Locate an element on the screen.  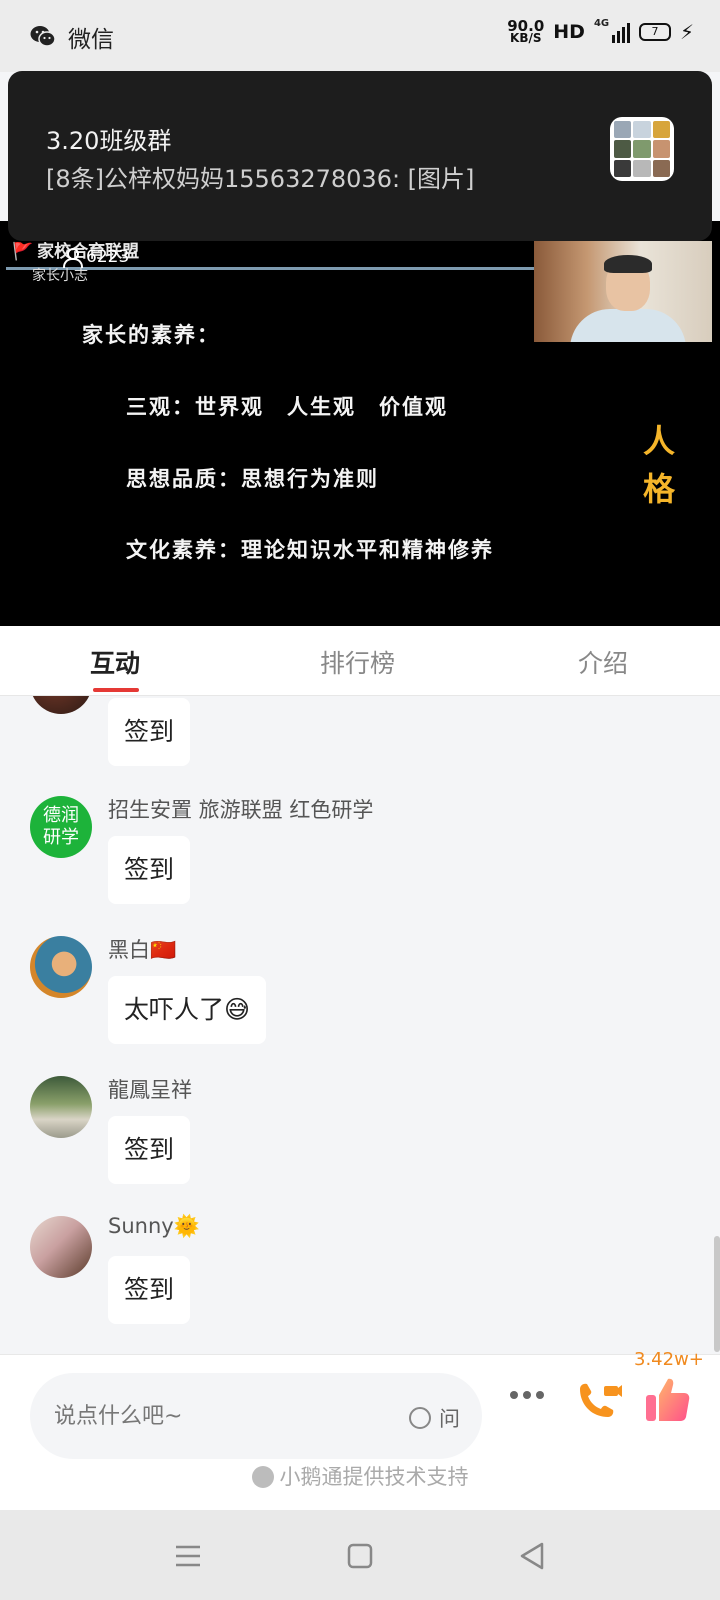
slide-line: 文化素养：理论知识水平和精神修养 is located at coordinates (310, 549).